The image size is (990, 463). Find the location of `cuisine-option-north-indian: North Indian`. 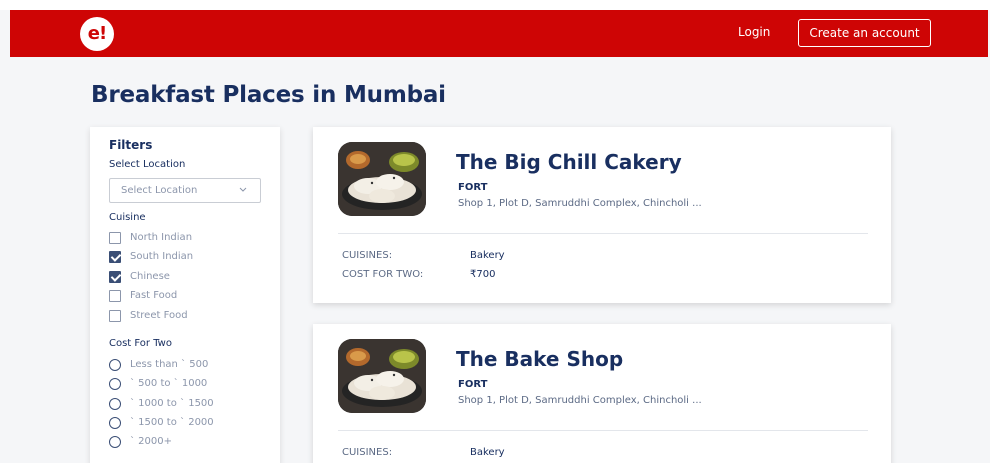

cuisine-option-north-indian: North Indian is located at coordinates (191, 239).